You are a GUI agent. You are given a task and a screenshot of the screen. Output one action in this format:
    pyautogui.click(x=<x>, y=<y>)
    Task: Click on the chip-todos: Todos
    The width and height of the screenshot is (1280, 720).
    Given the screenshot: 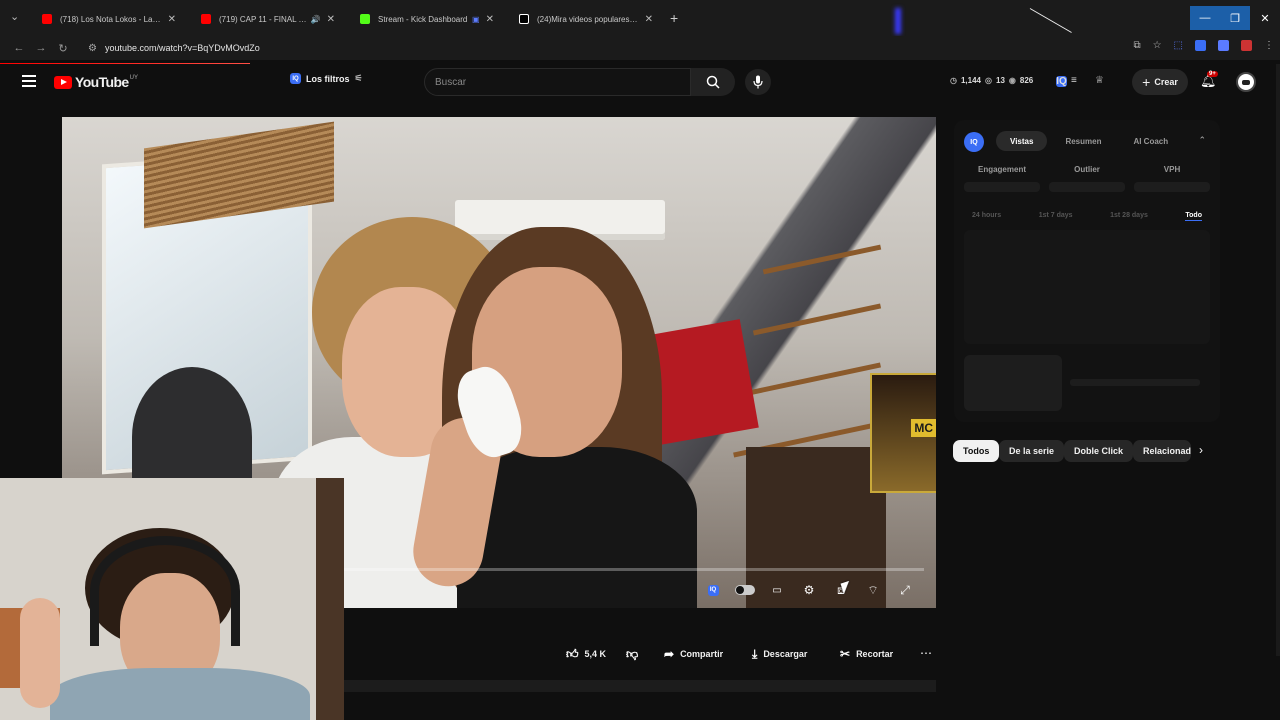 What is the action you would take?
    pyautogui.click(x=976, y=451)
    